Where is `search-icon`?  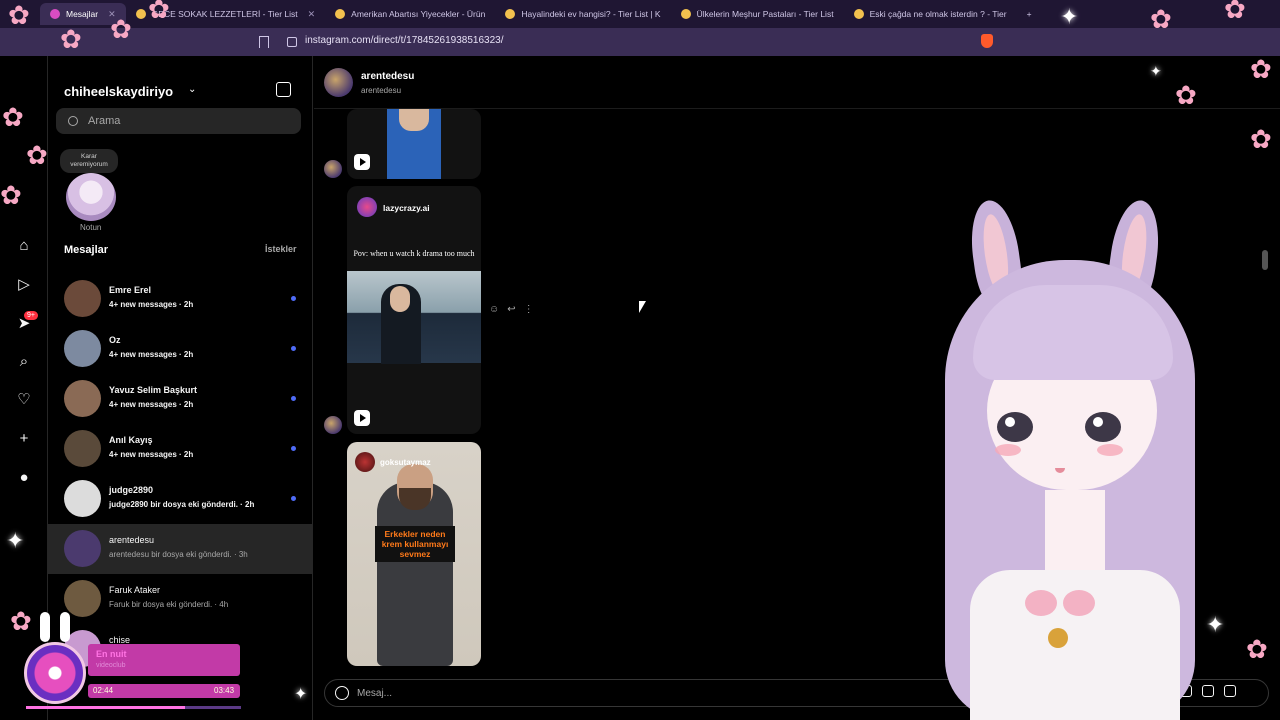
search-icon is located at coordinates (73, 121).